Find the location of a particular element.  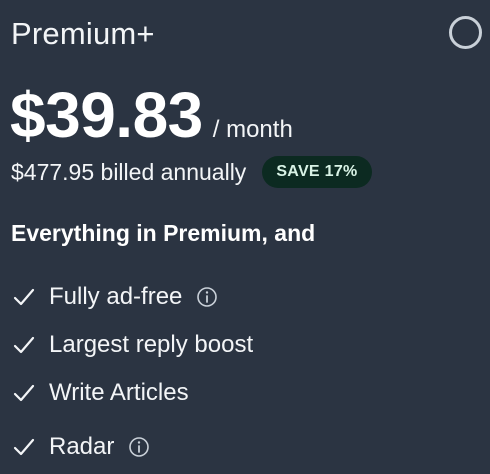

feature-label: Radar is located at coordinates (82, 446).